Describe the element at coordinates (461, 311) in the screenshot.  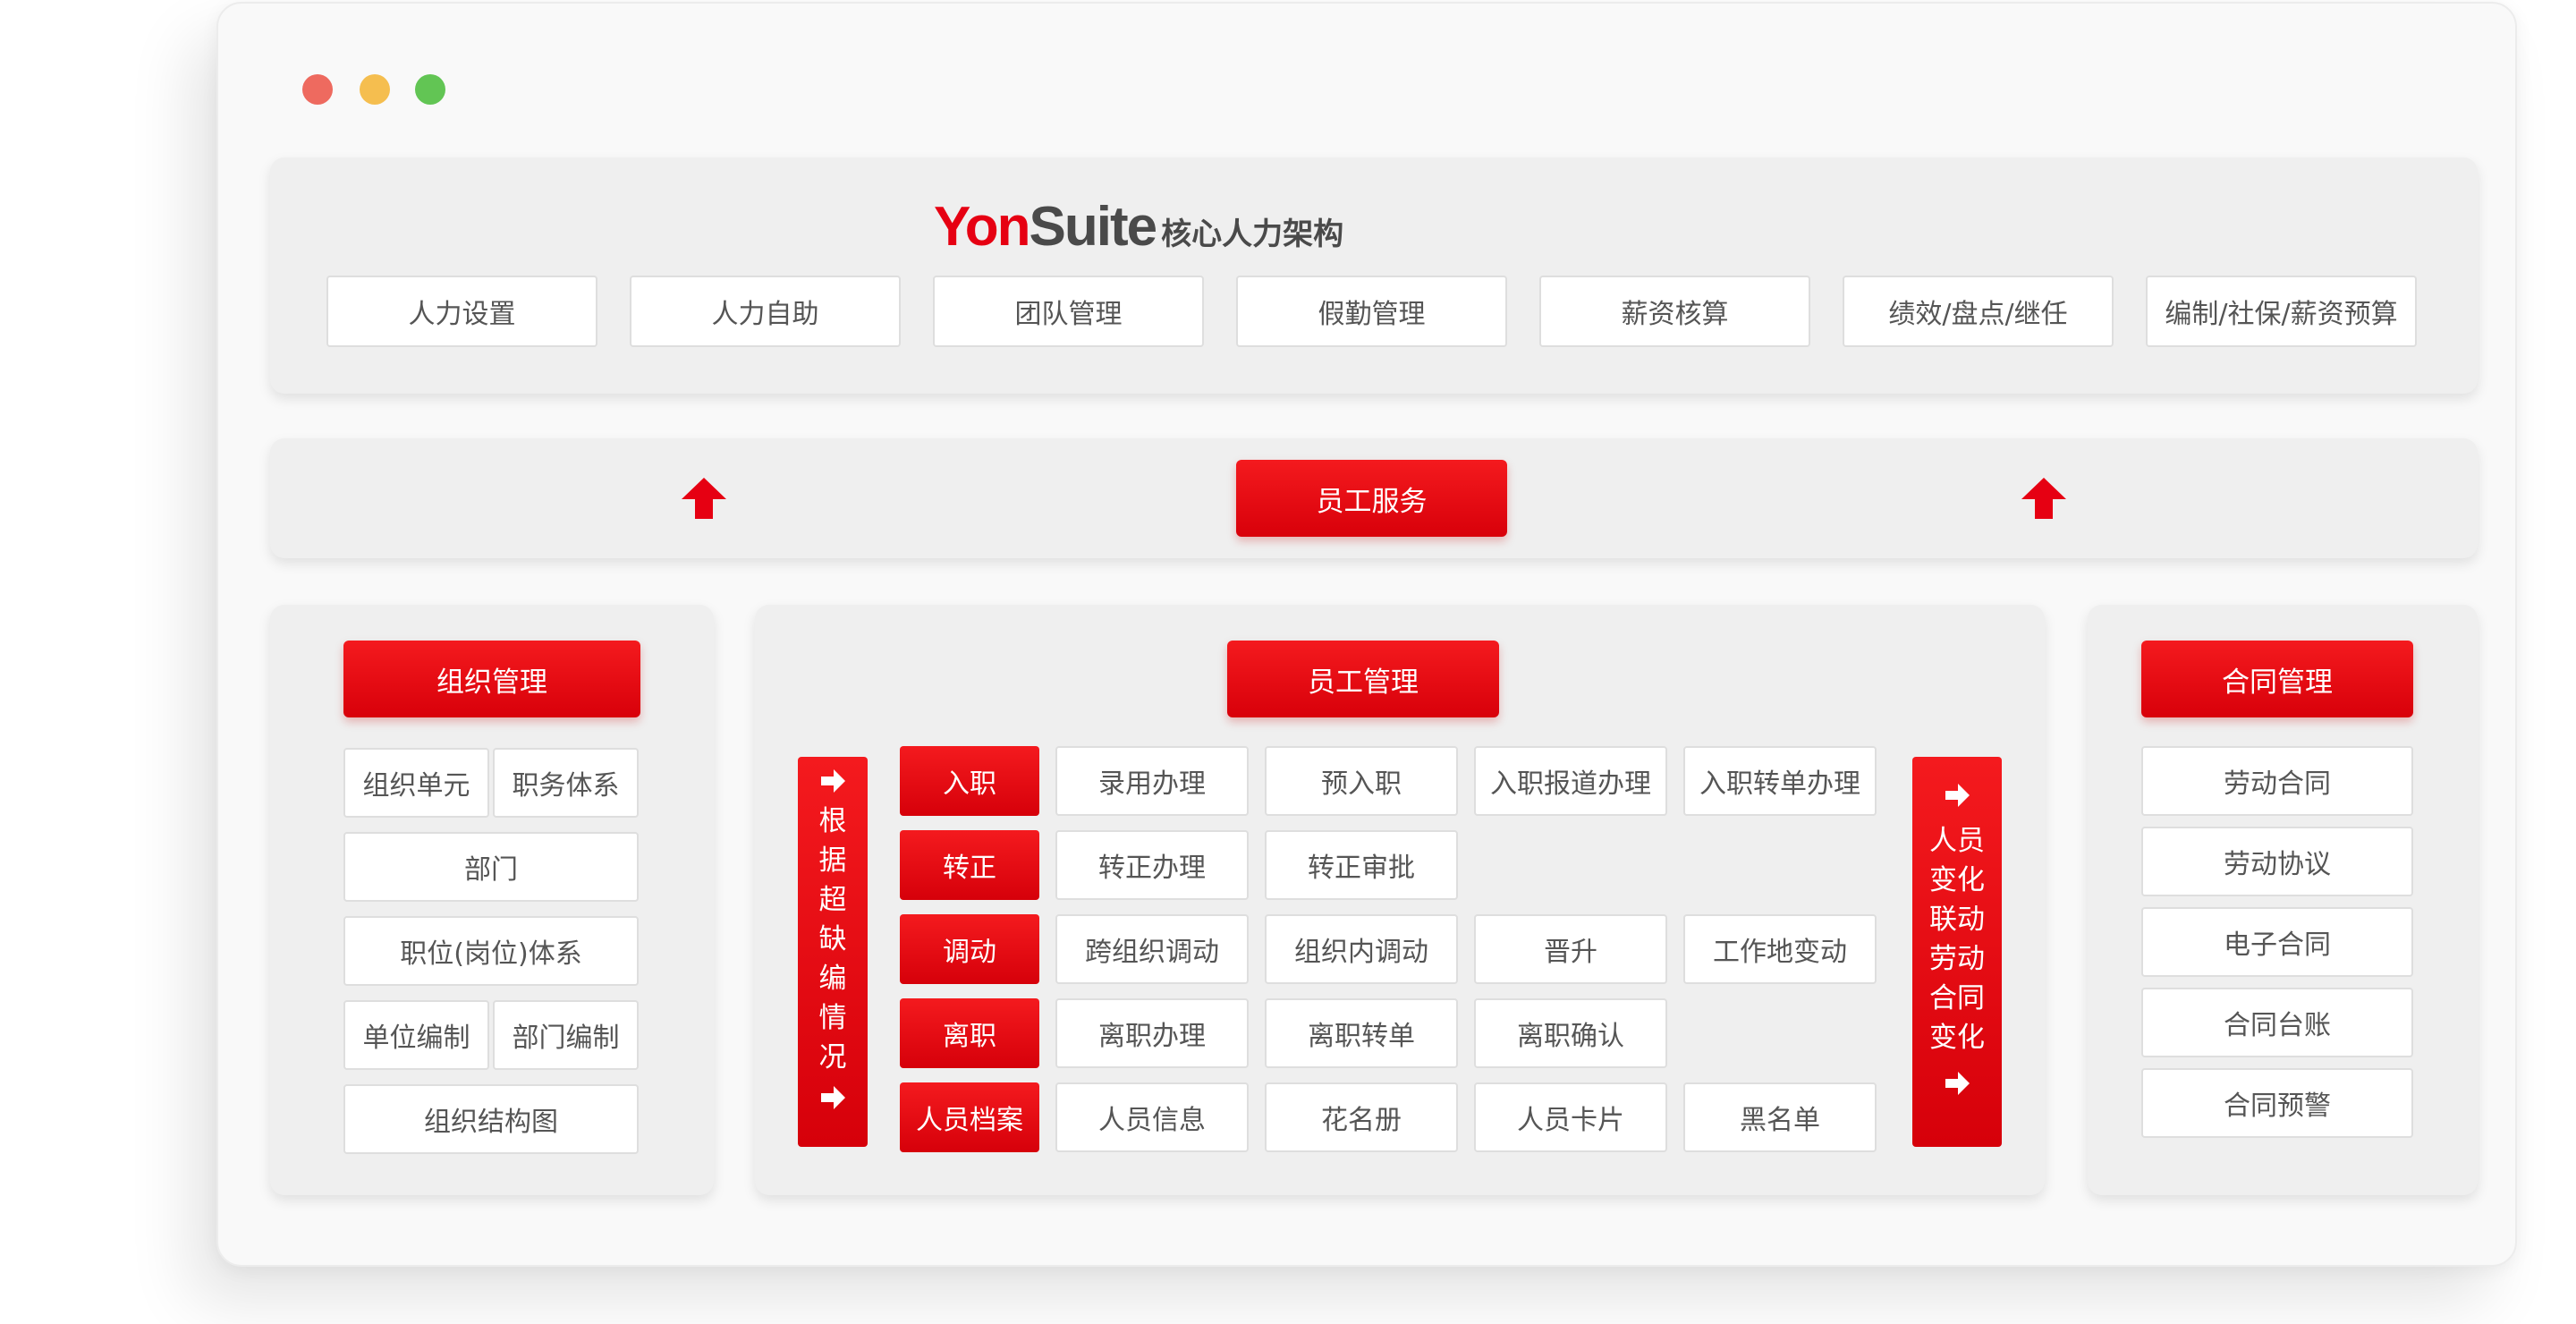
I see `header-item-hr-settings: 人力设置` at that location.